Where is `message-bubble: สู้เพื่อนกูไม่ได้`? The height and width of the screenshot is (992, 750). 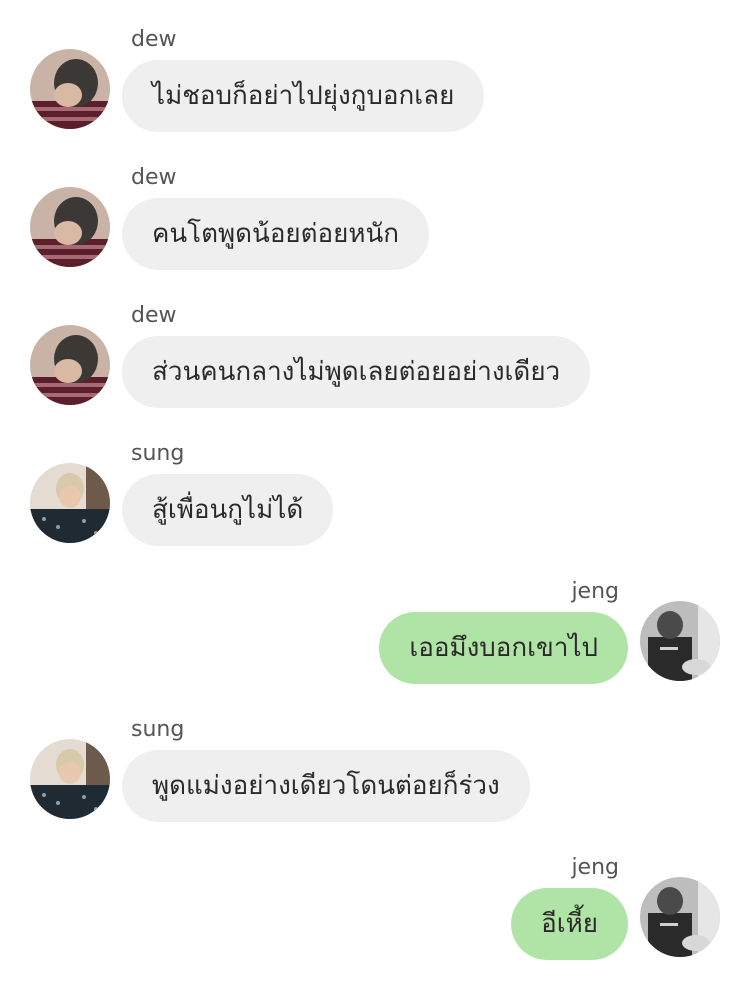 message-bubble: สู้เพื่อนกูไม่ได้ is located at coordinates (228, 510).